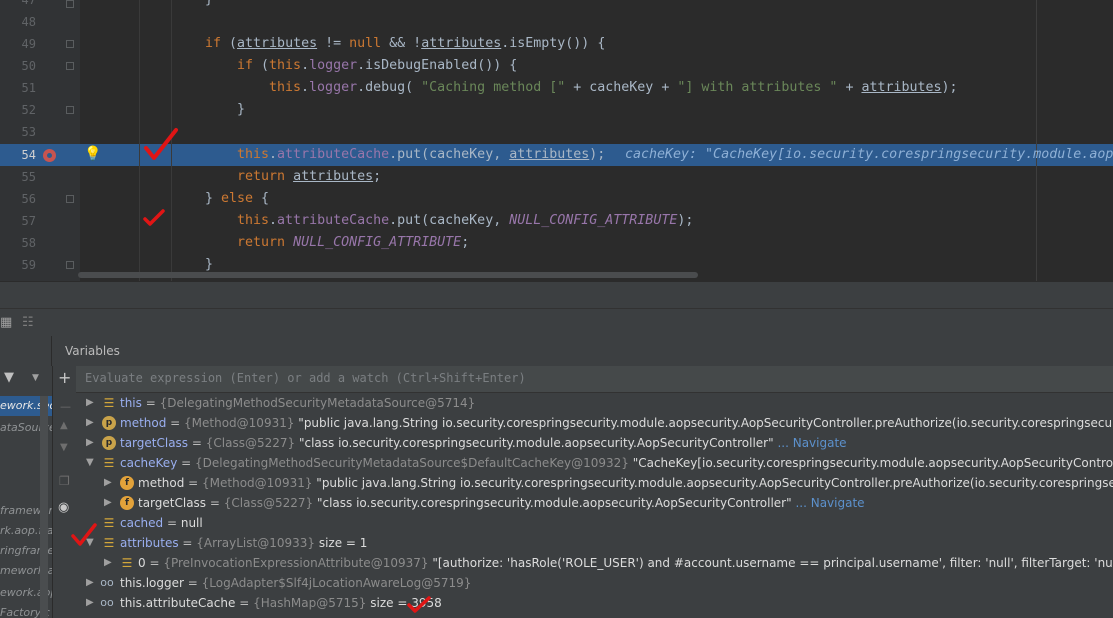 The width and height of the screenshot is (1113, 618). What do you see at coordinates (28, 132) in the screenshot?
I see `line-number: 53` at bounding box center [28, 132].